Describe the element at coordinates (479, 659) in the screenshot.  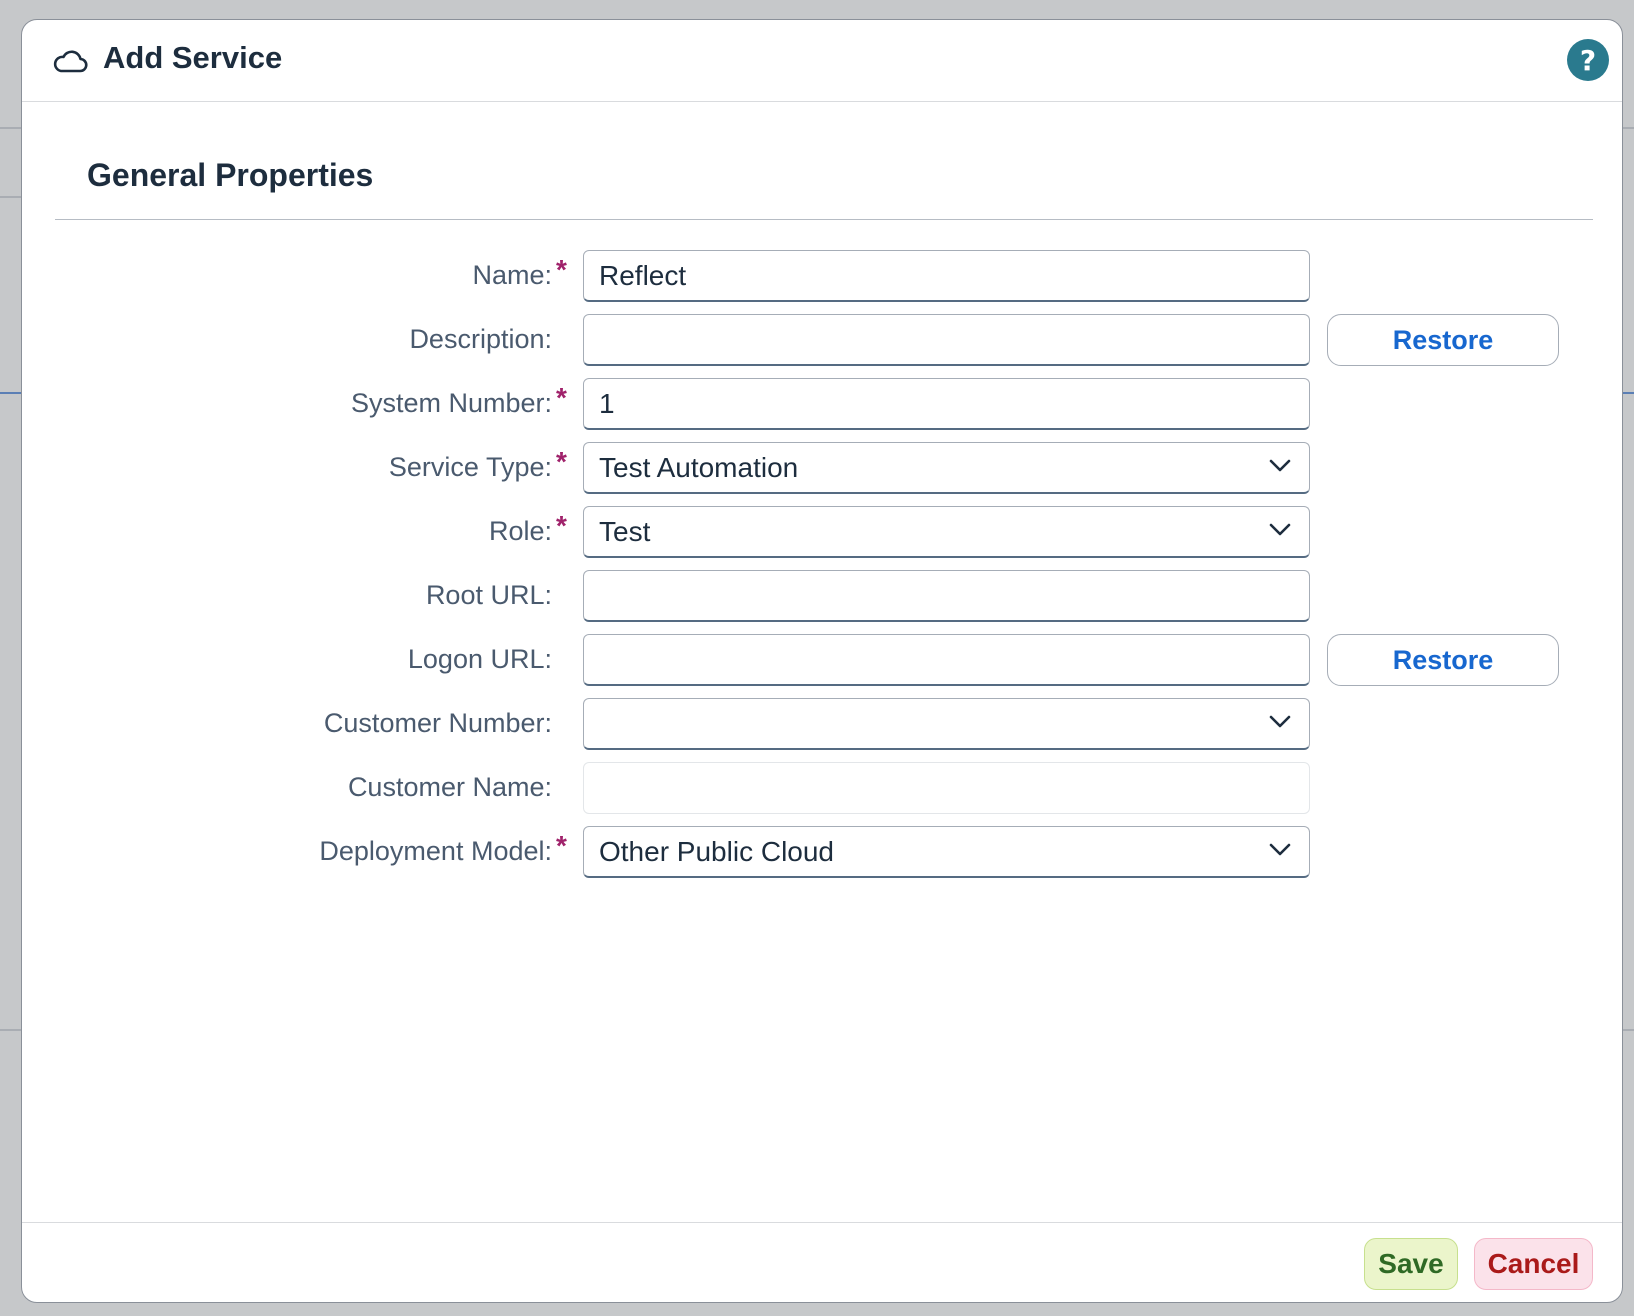
I see `logon-url-label: Logon URL:` at that location.